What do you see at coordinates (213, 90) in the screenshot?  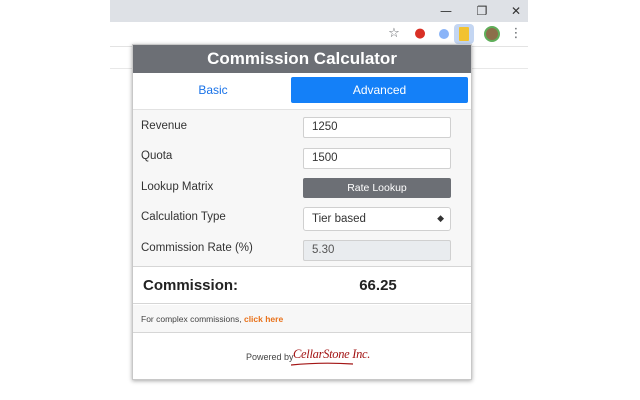 I see `tab-basic: Basic` at bounding box center [213, 90].